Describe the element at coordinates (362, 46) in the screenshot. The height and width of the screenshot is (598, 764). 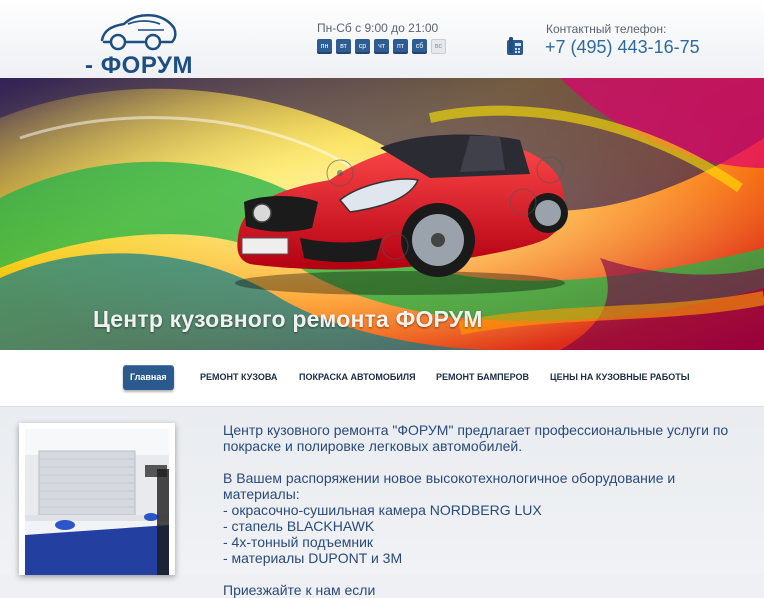
I see `day-wed: ср` at that location.